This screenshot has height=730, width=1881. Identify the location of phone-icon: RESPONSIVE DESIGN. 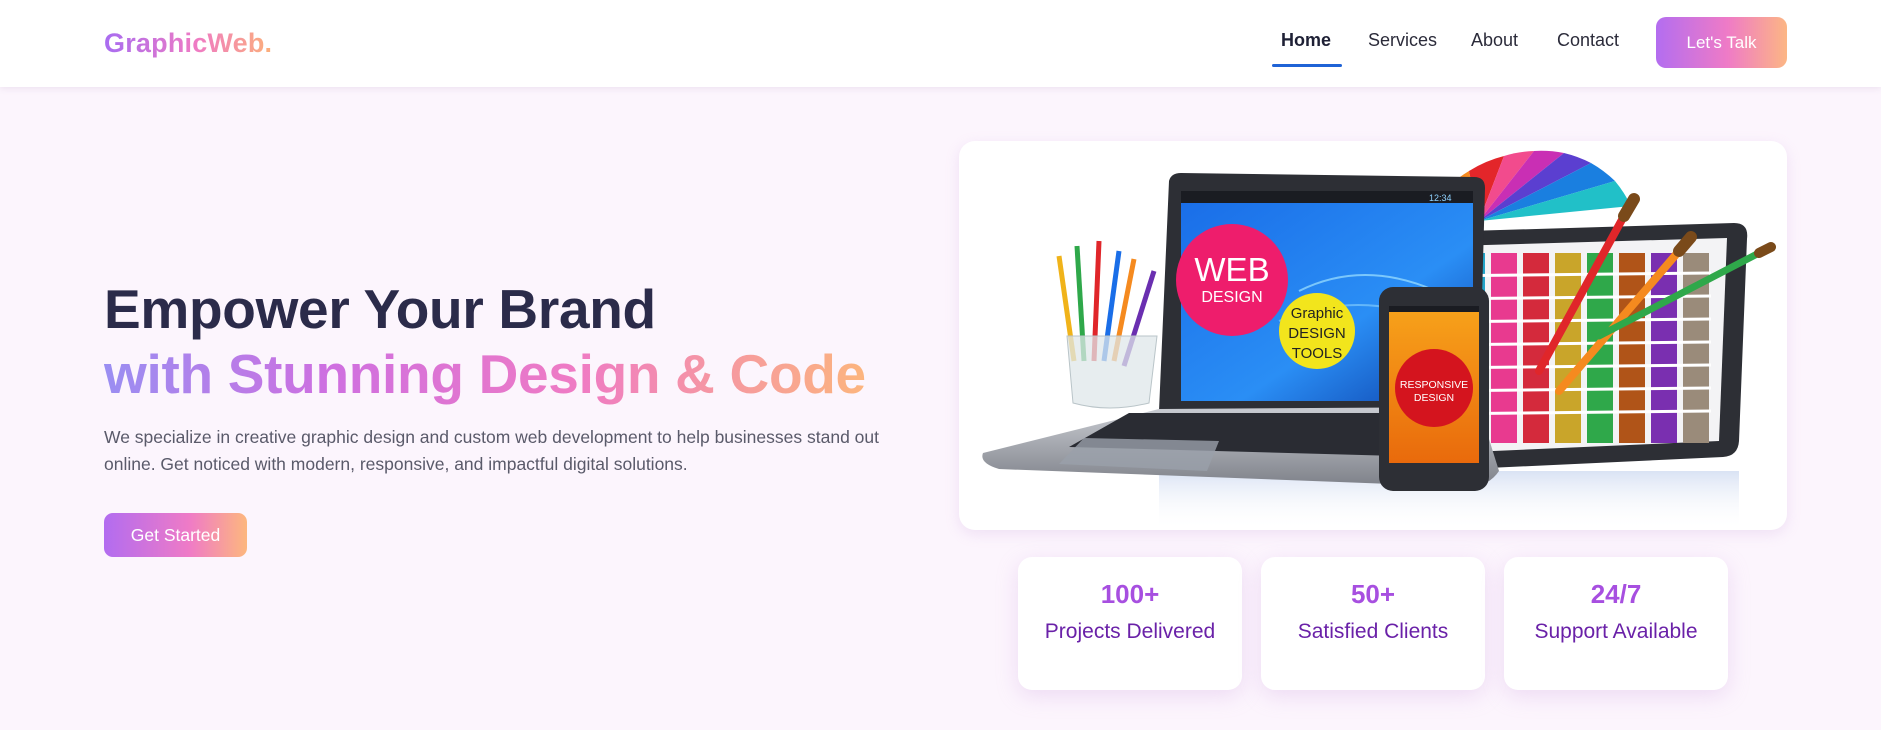
(1434, 389).